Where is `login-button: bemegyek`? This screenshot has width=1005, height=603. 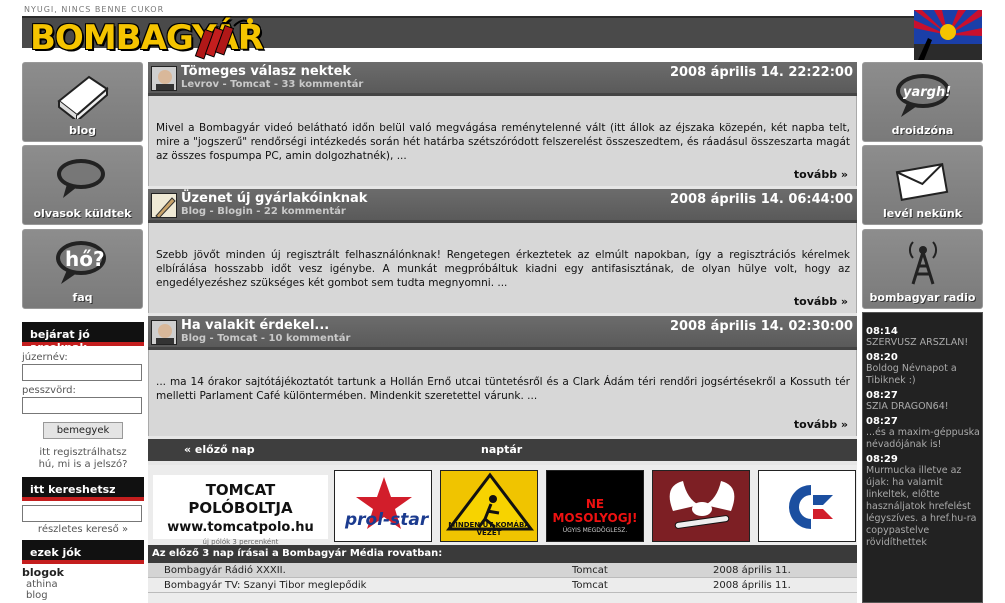
login-button: bemegyek is located at coordinates (83, 430).